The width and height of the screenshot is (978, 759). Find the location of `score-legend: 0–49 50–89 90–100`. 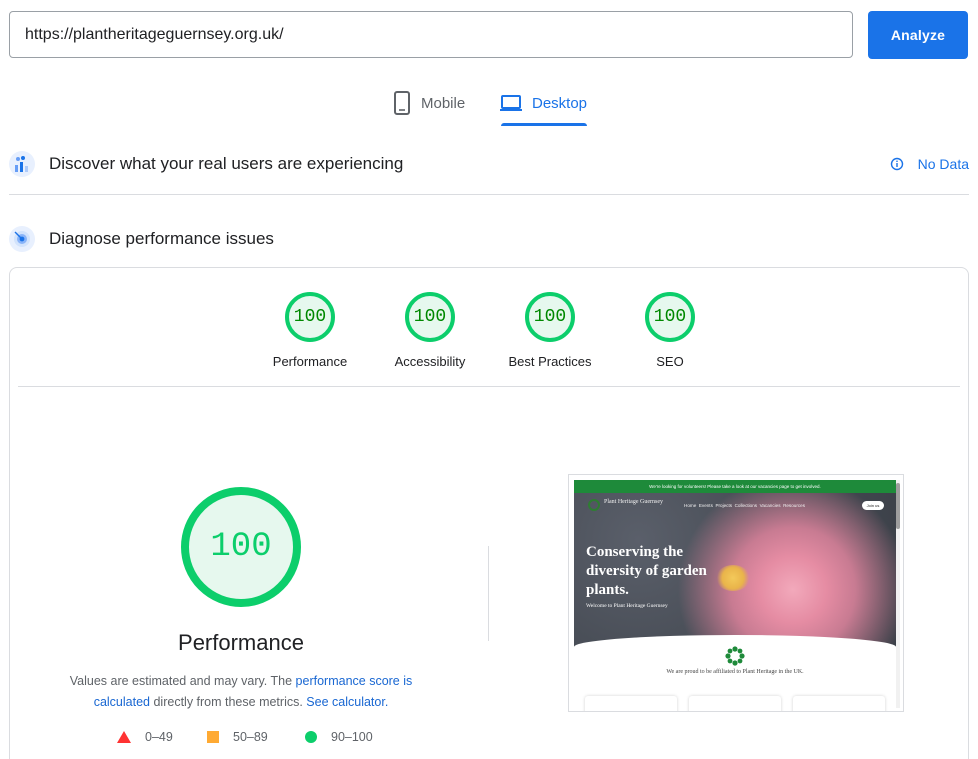

score-legend: 0–49 50–89 90–100 is located at coordinates (247, 740).